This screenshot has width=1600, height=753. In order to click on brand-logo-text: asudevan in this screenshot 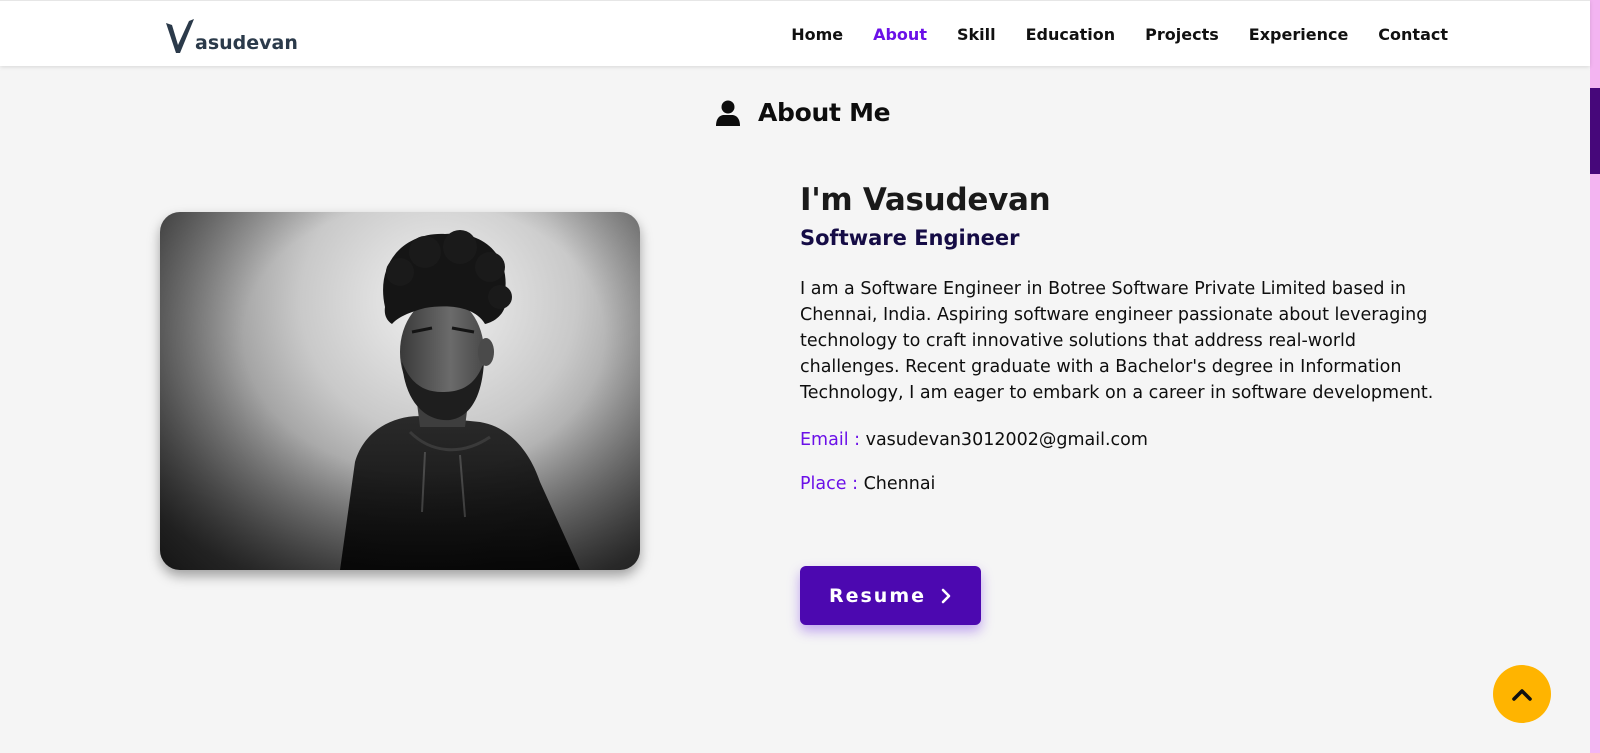, I will do `click(246, 43)`.